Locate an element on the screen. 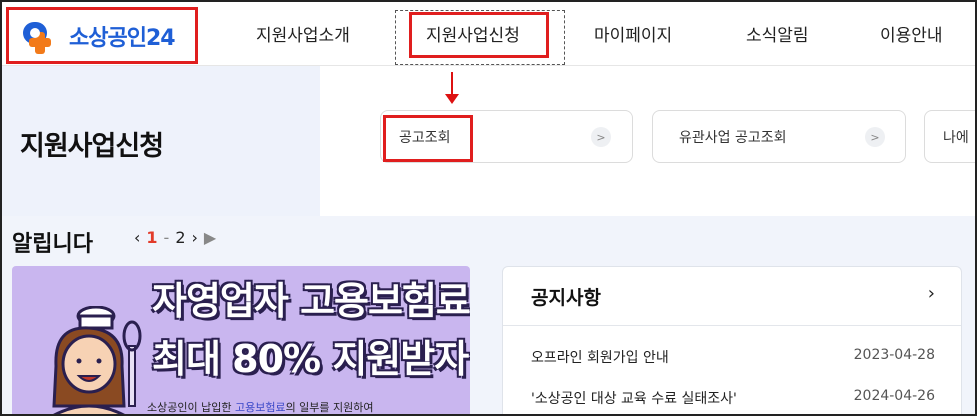 The image size is (977, 416). submenu-card-related-search: 유관사업 공고조회 > is located at coordinates (779, 136).